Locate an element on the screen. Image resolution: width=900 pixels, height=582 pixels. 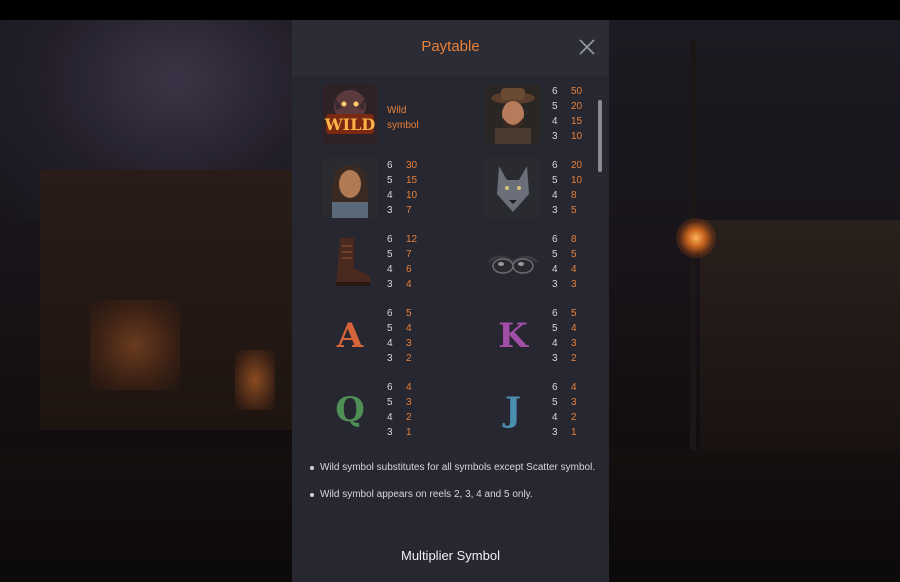
close-button is located at coordinates (587, 47).